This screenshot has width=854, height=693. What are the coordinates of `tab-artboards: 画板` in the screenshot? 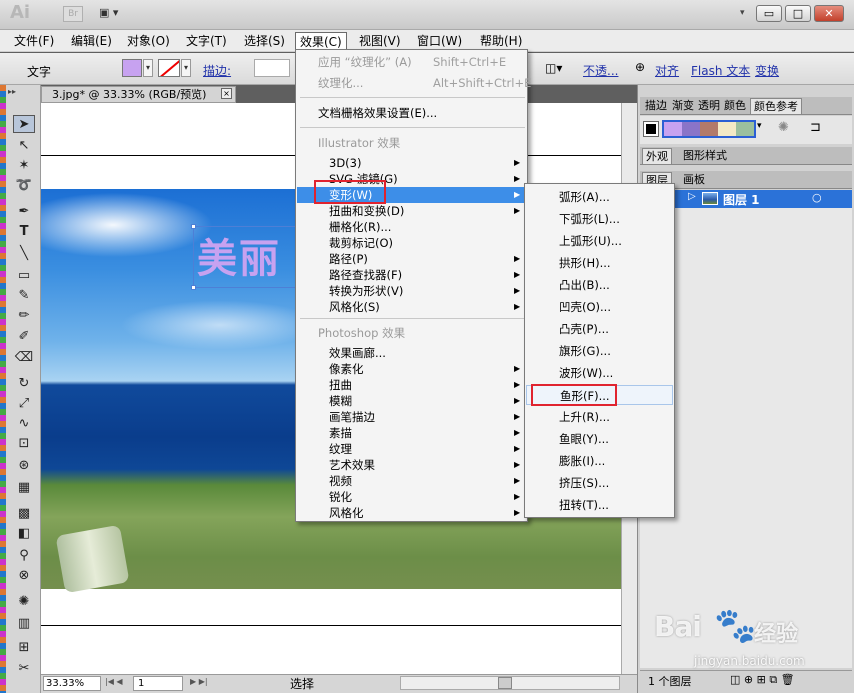 It's located at (694, 180).